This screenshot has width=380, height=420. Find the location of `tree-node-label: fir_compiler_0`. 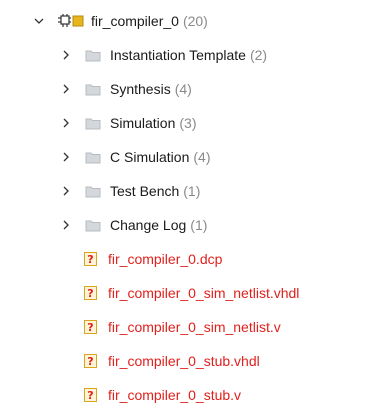

tree-node-label: fir_compiler_0 is located at coordinates (135, 21).